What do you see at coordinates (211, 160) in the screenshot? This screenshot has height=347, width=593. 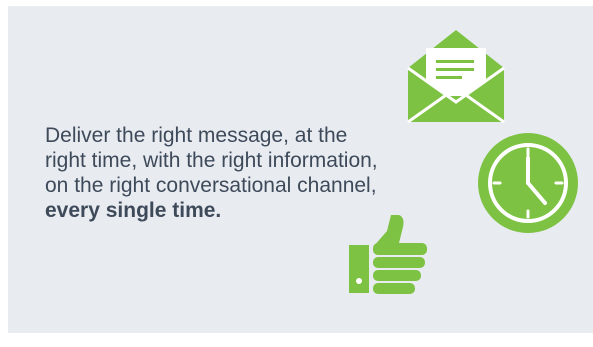 I see `message-line-2: right time, with the right information,` at bounding box center [211, 160].